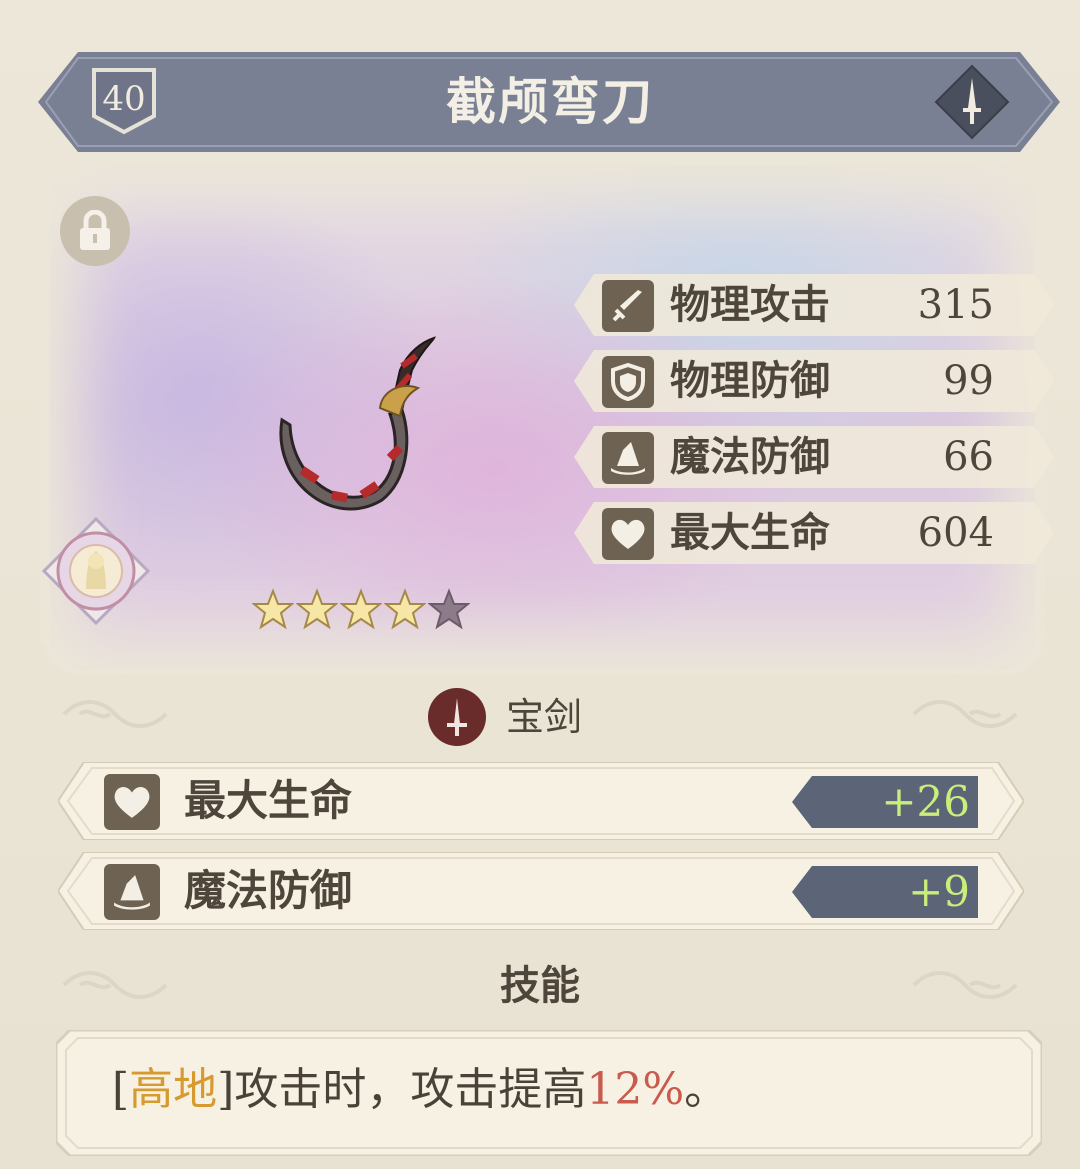  Describe the element at coordinates (96, 571) in the screenshot. I see `emblem-badge-icon` at that location.